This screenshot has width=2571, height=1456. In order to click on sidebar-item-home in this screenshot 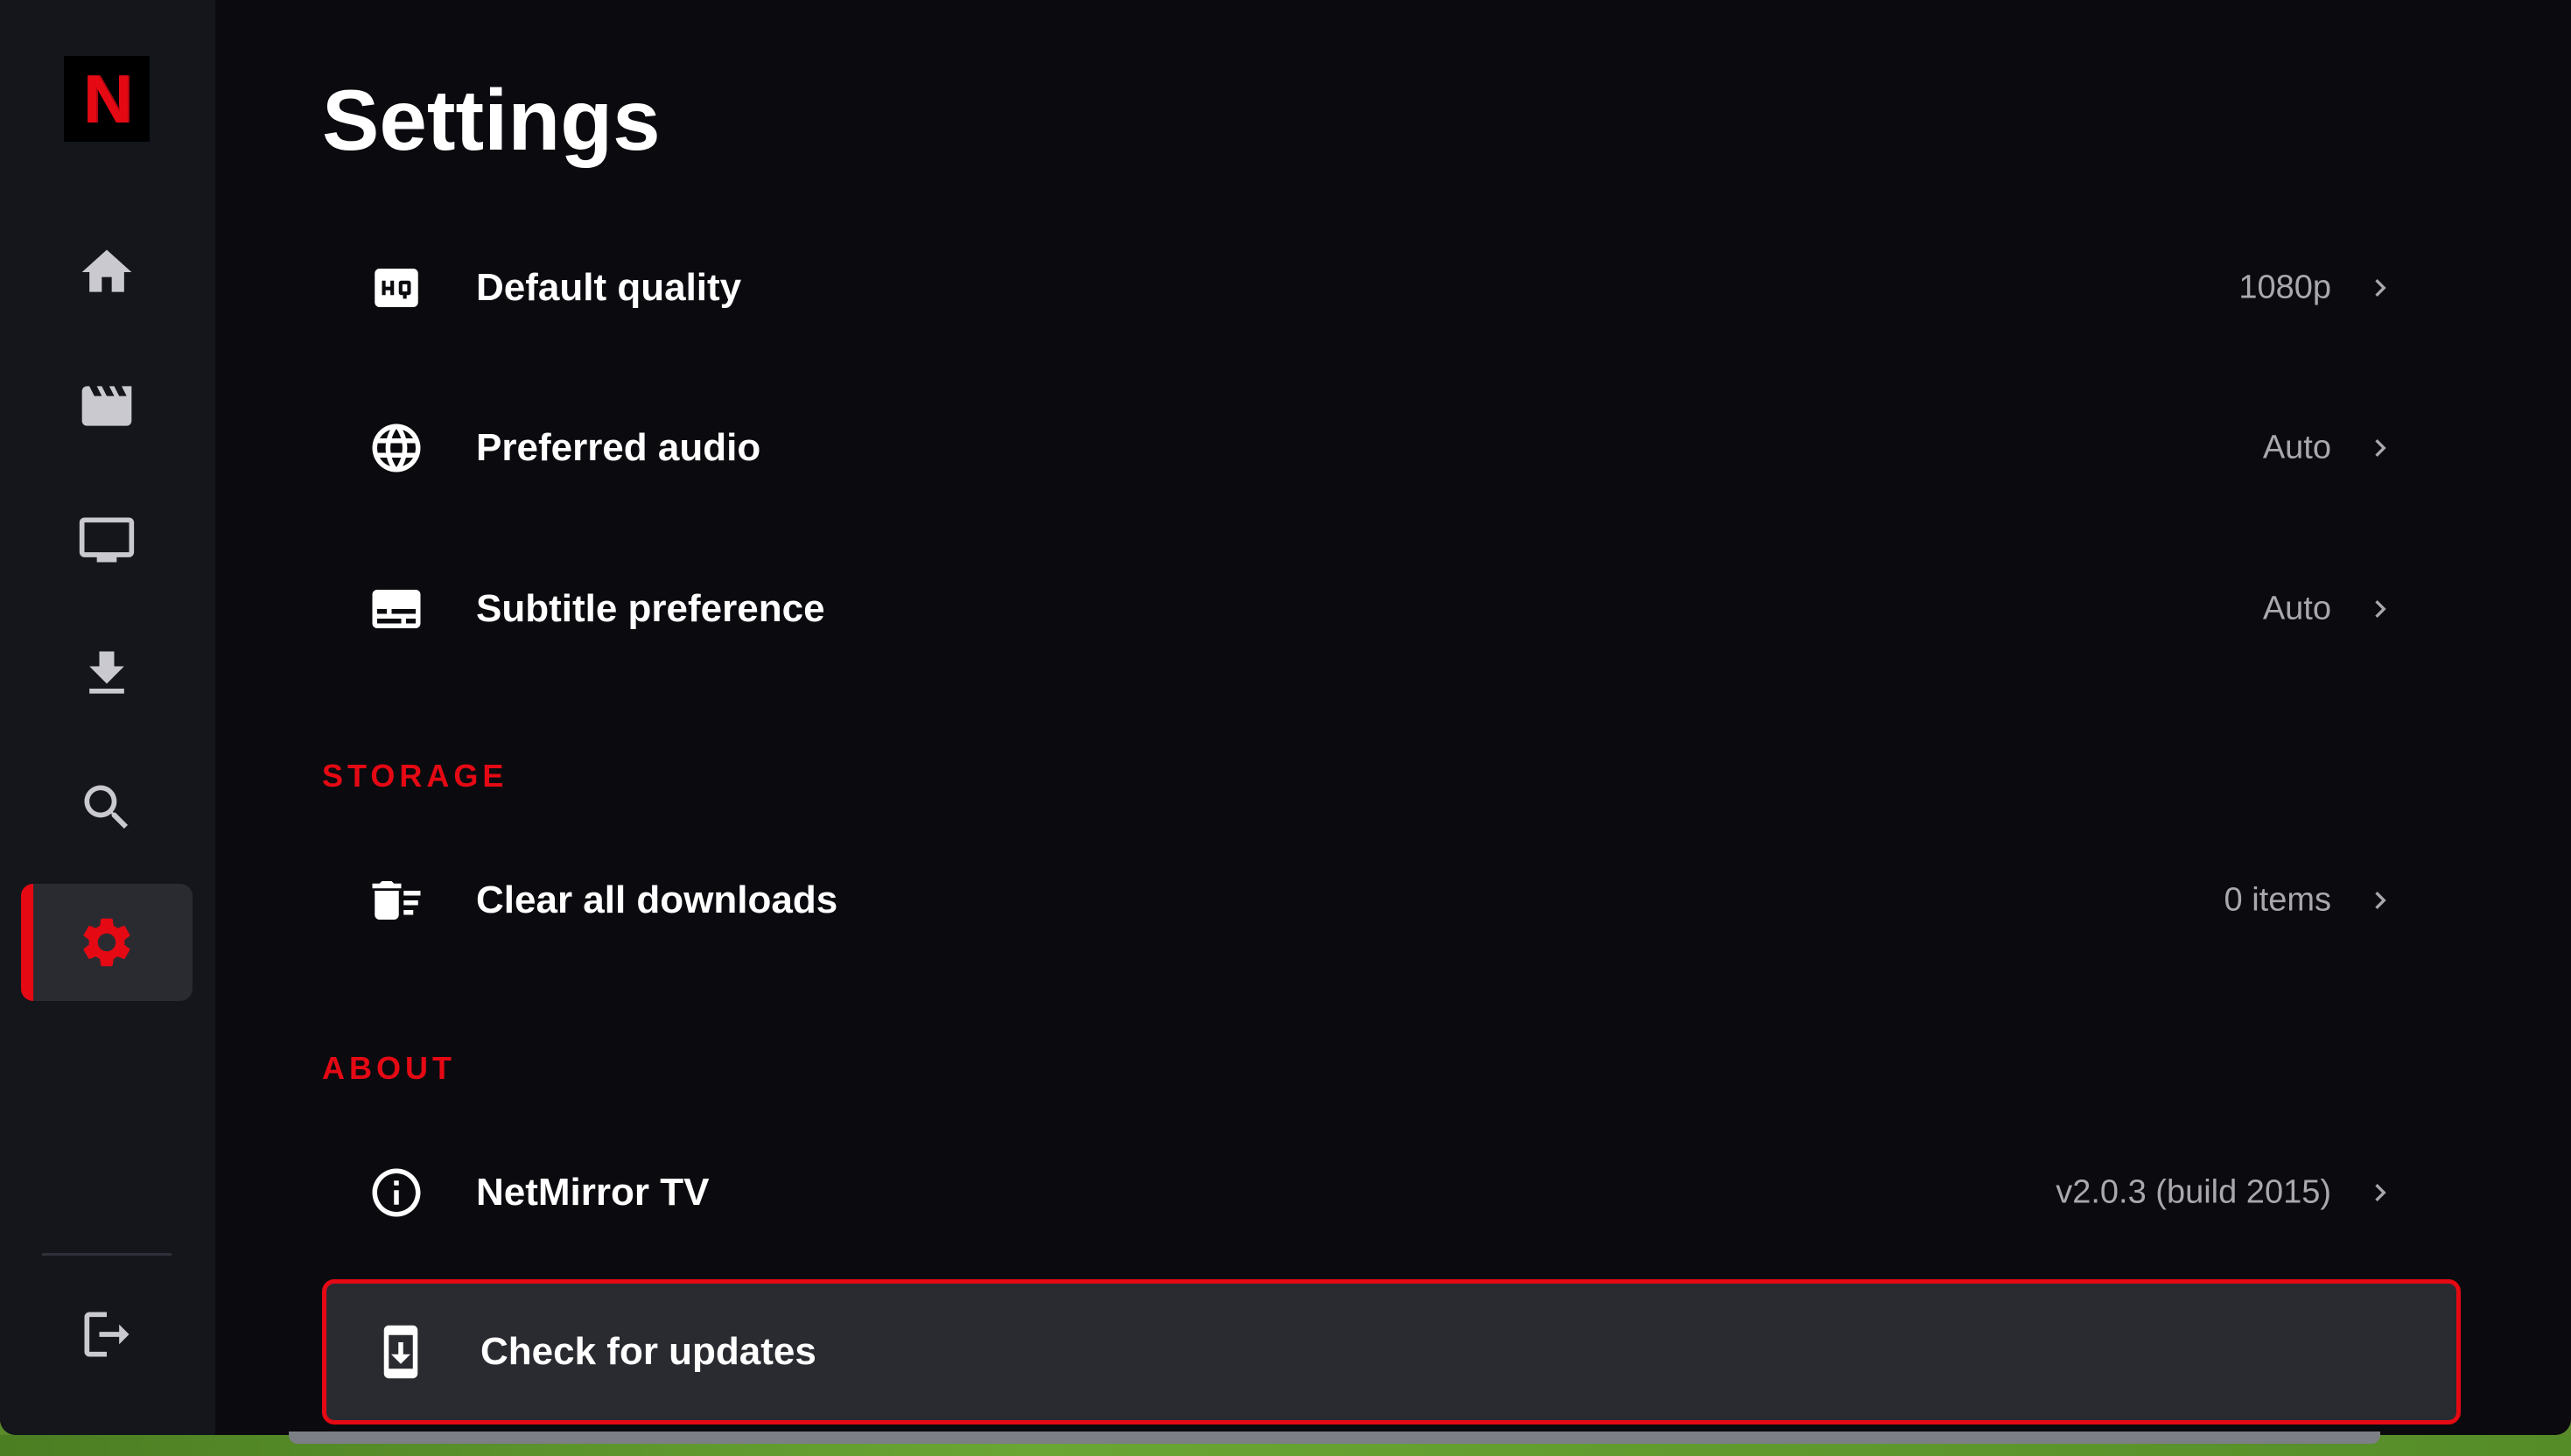, I will do `click(107, 272)`.